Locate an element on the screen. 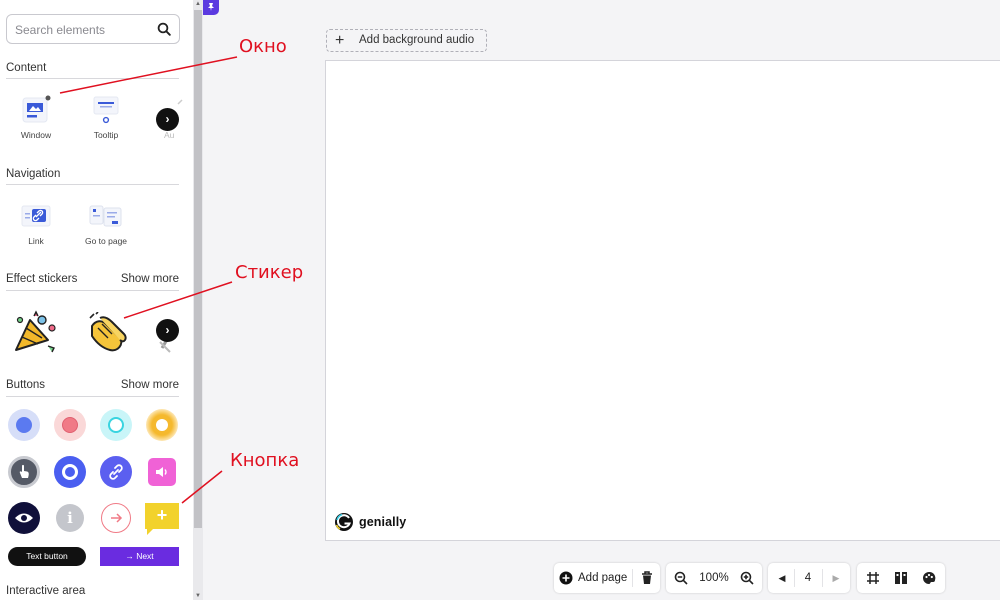  add-audio-label: Add background audio is located at coordinates (417, 40).